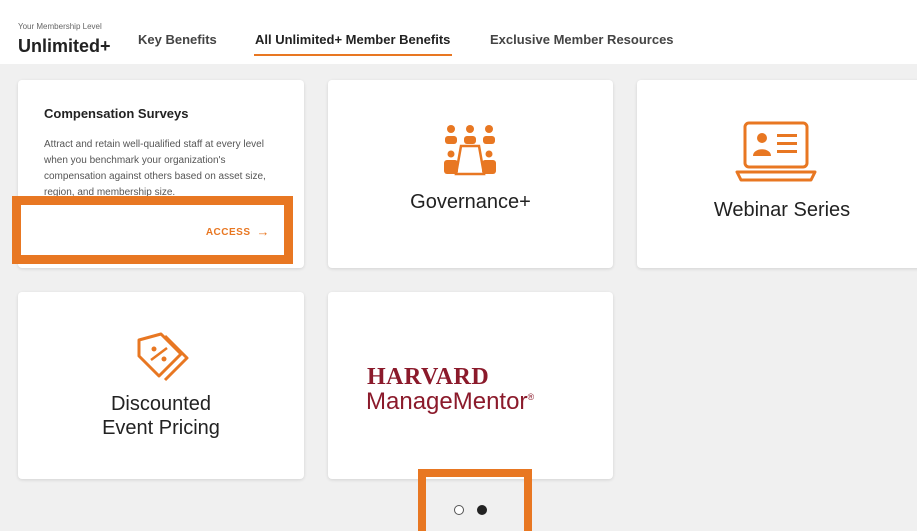 The width and height of the screenshot is (917, 531). I want to click on trademark-symbol: ®, so click(531, 397).